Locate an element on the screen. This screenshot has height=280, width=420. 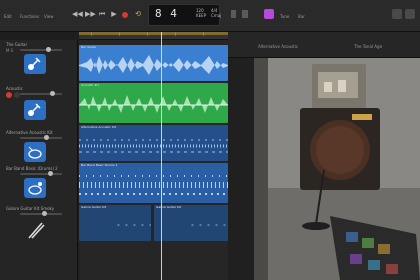
tuner-icon is located at coordinates (245, 14).